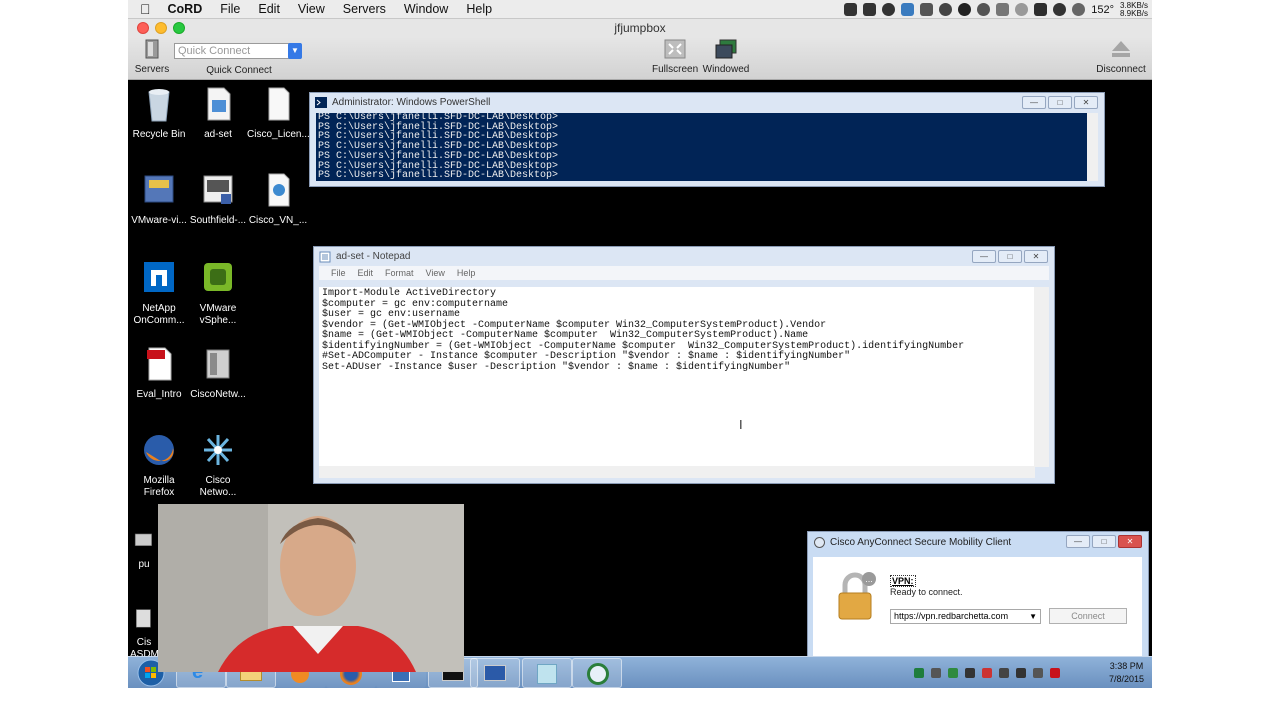  Describe the element at coordinates (1003, 9) in the screenshot. I see `cloud-icon` at that location.